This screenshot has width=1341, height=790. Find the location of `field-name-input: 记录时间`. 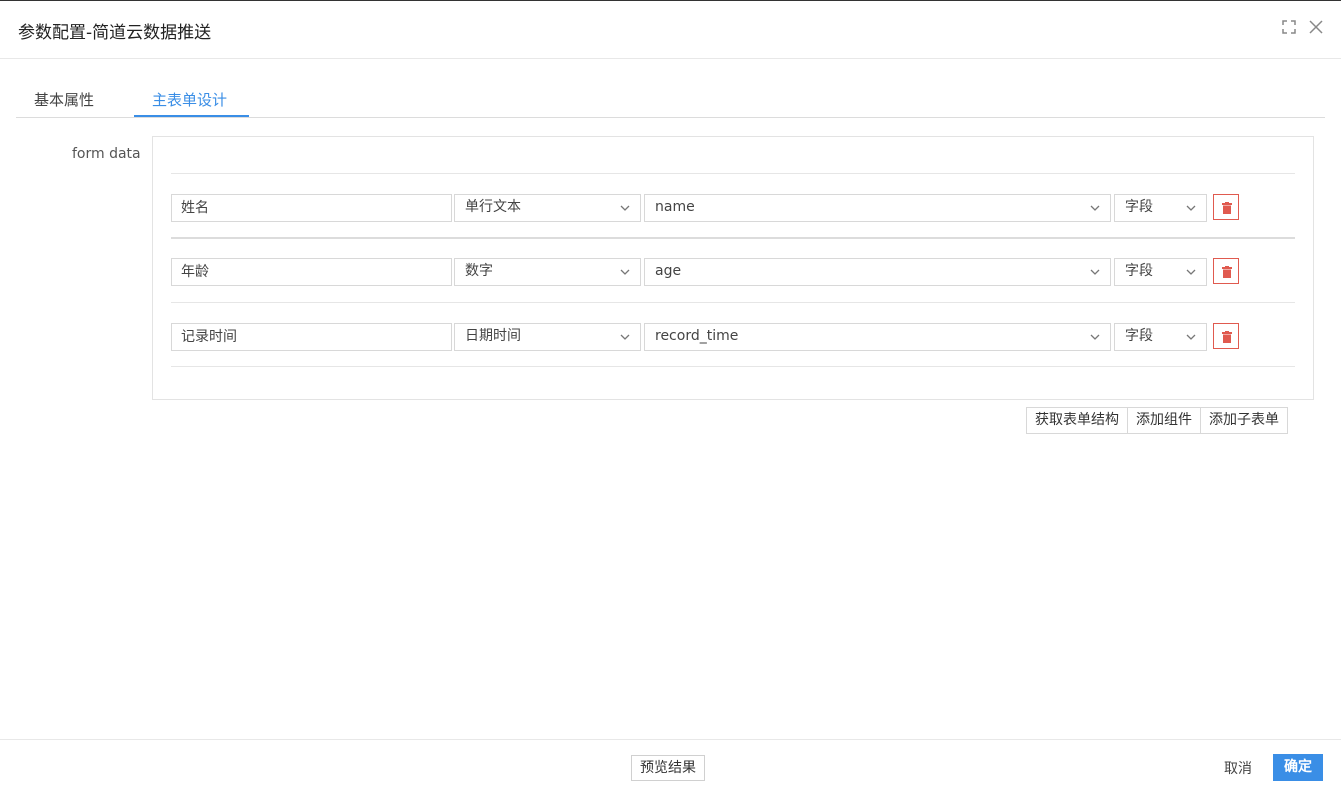

field-name-input: 记录时间 is located at coordinates (311, 337).